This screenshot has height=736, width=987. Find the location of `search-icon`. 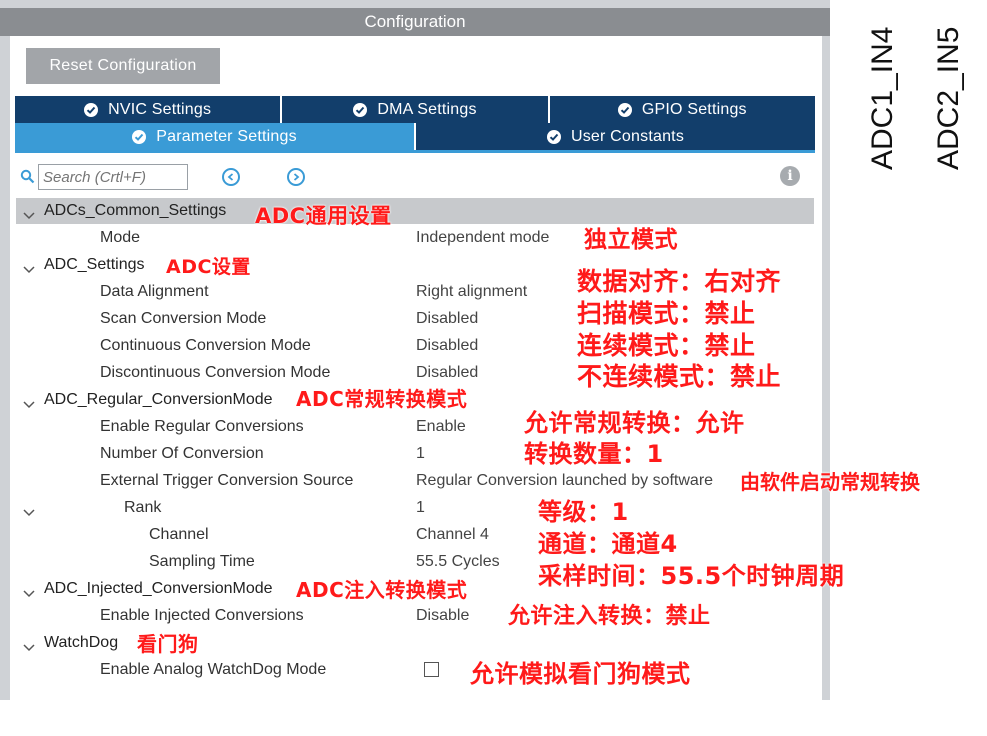

search-icon is located at coordinates (27, 179).